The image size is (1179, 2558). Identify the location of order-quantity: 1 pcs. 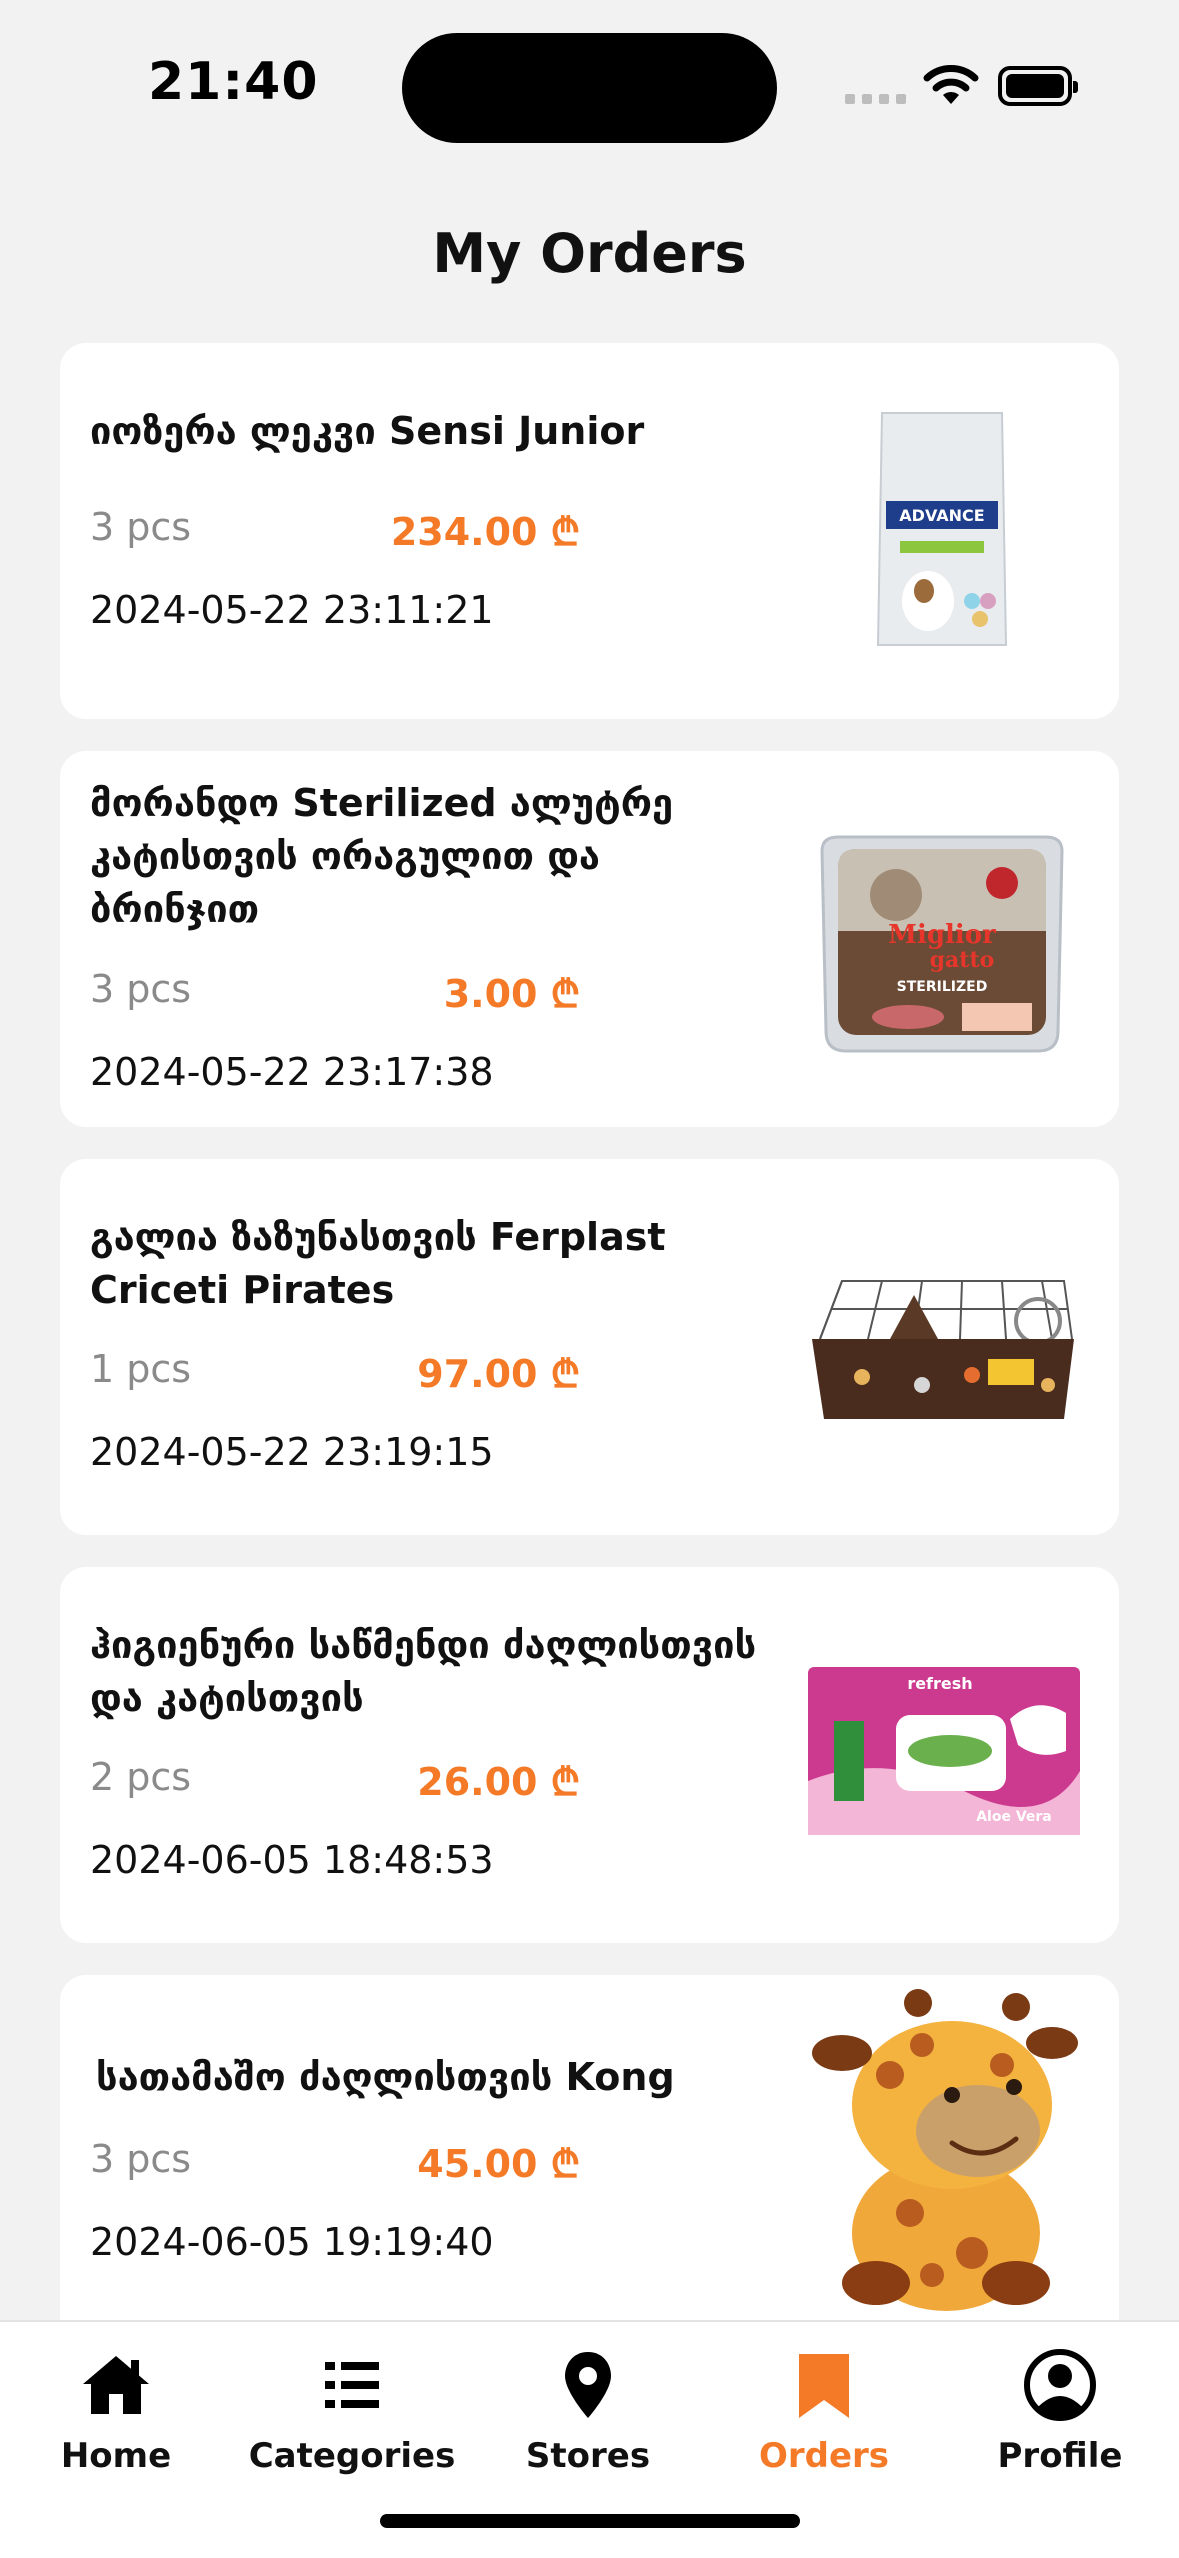
(141, 1369).